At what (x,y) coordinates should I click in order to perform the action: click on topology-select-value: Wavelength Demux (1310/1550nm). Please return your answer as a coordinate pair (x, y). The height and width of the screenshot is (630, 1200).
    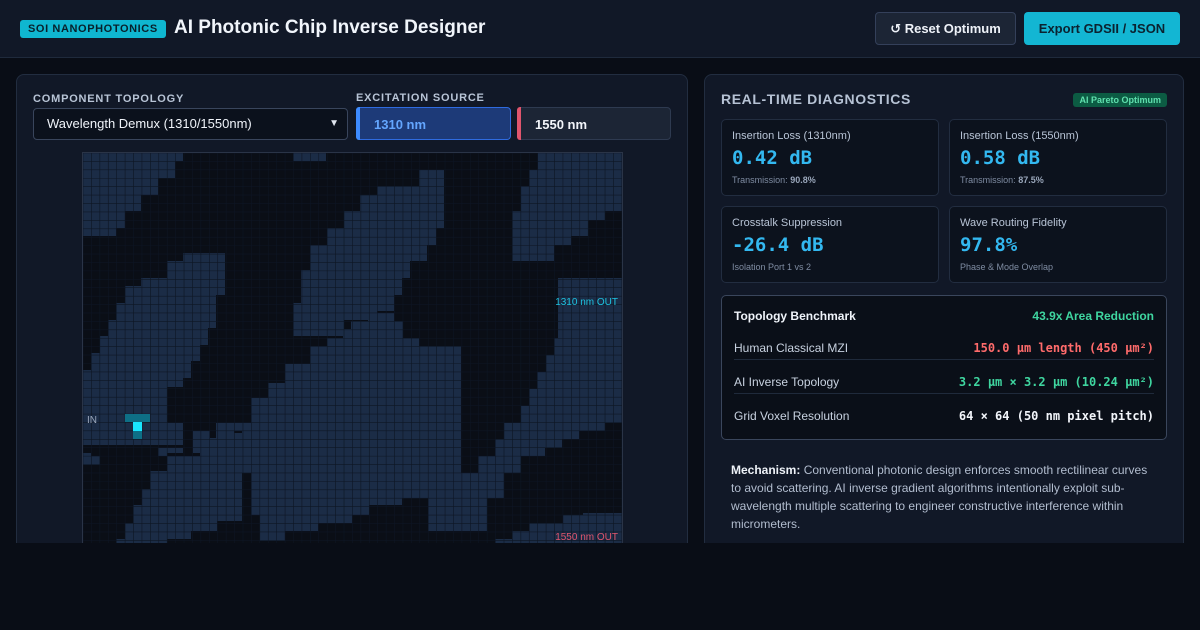
    Looking at the image, I should click on (149, 123).